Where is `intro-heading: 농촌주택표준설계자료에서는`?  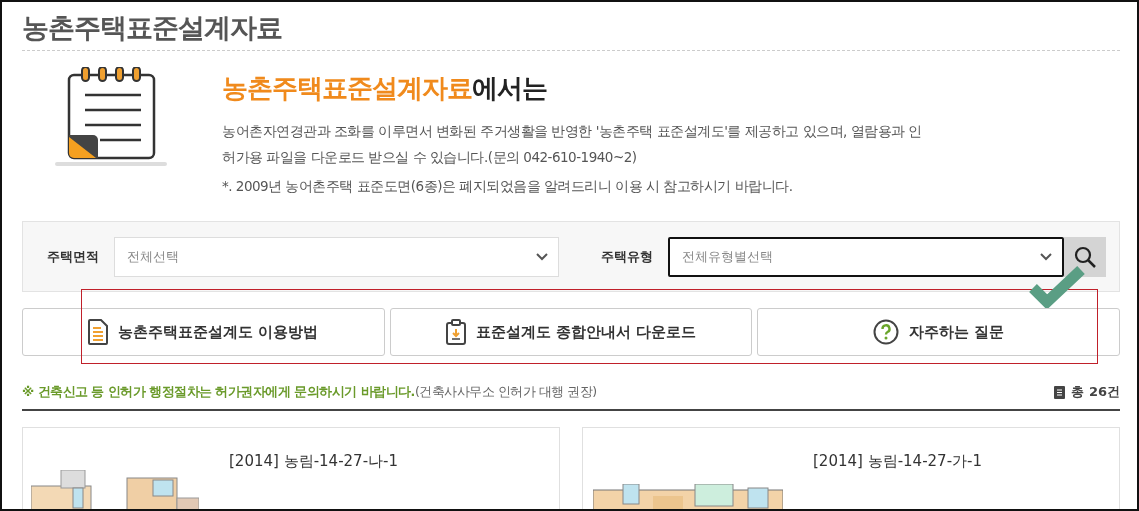 intro-heading: 농촌주택표준설계자료에서는 is located at coordinates (385, 88).